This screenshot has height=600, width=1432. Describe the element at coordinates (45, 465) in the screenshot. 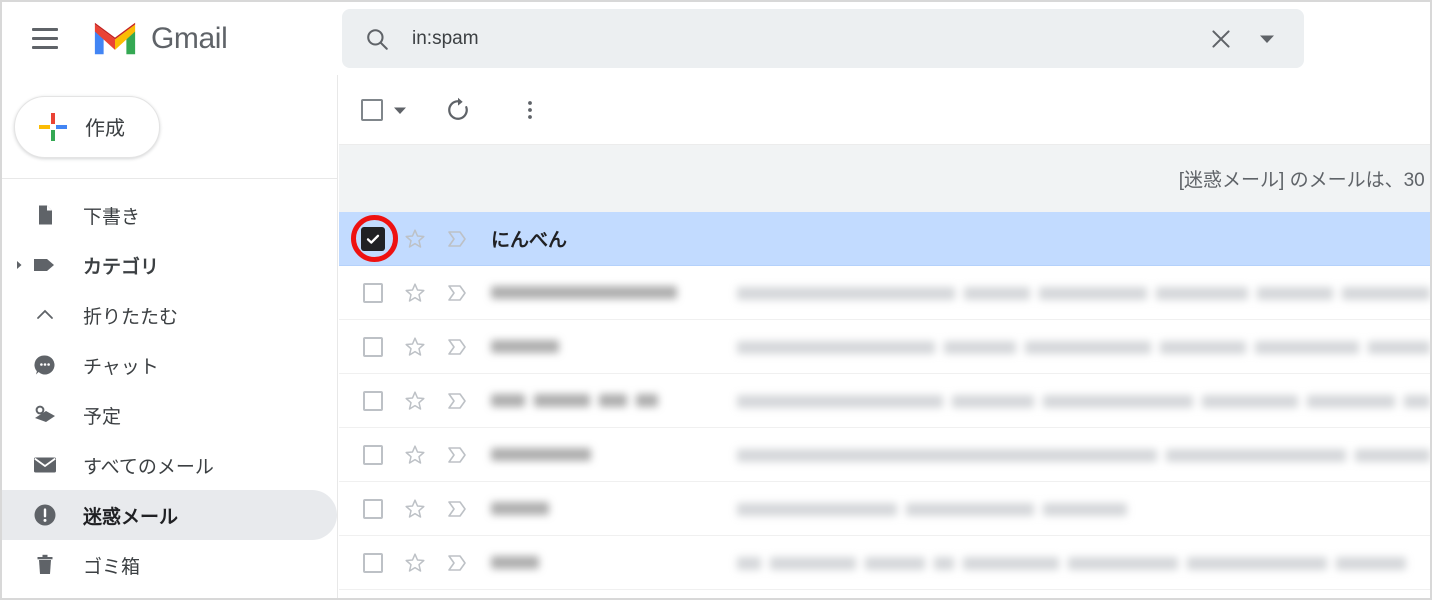

I see `mail-envelope-icon` at that location.